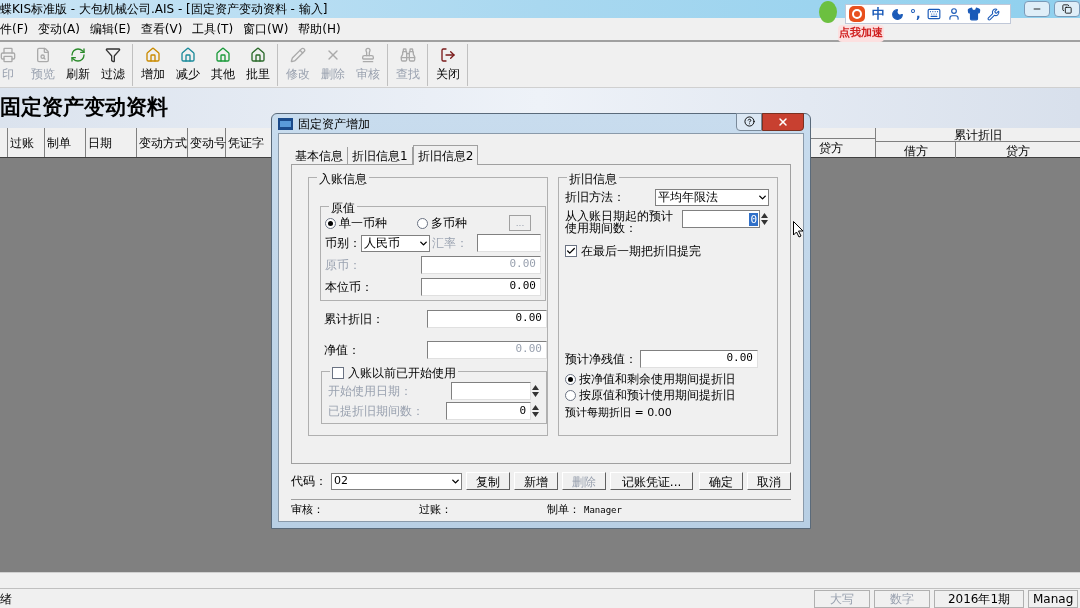 Image resolution: width=1080 pixels, height=608 pixels. I want to click on field-label: 汇率：, so click(450, 243).